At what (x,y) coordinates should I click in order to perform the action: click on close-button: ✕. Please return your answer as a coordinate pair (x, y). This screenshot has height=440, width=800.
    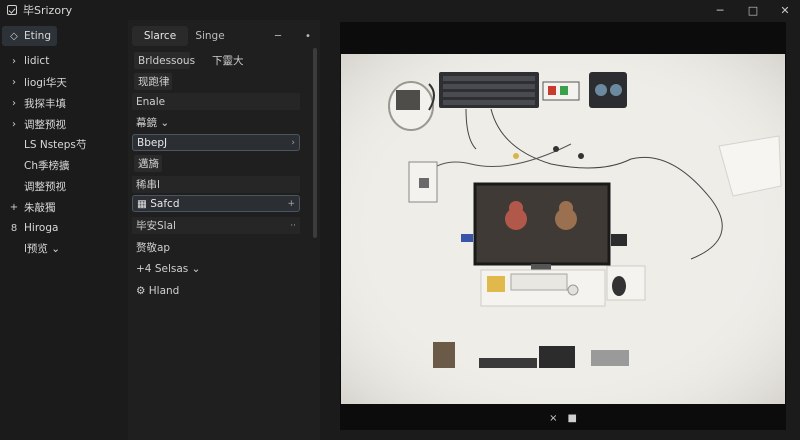
    Looking at the image, I should click on (785, 10).